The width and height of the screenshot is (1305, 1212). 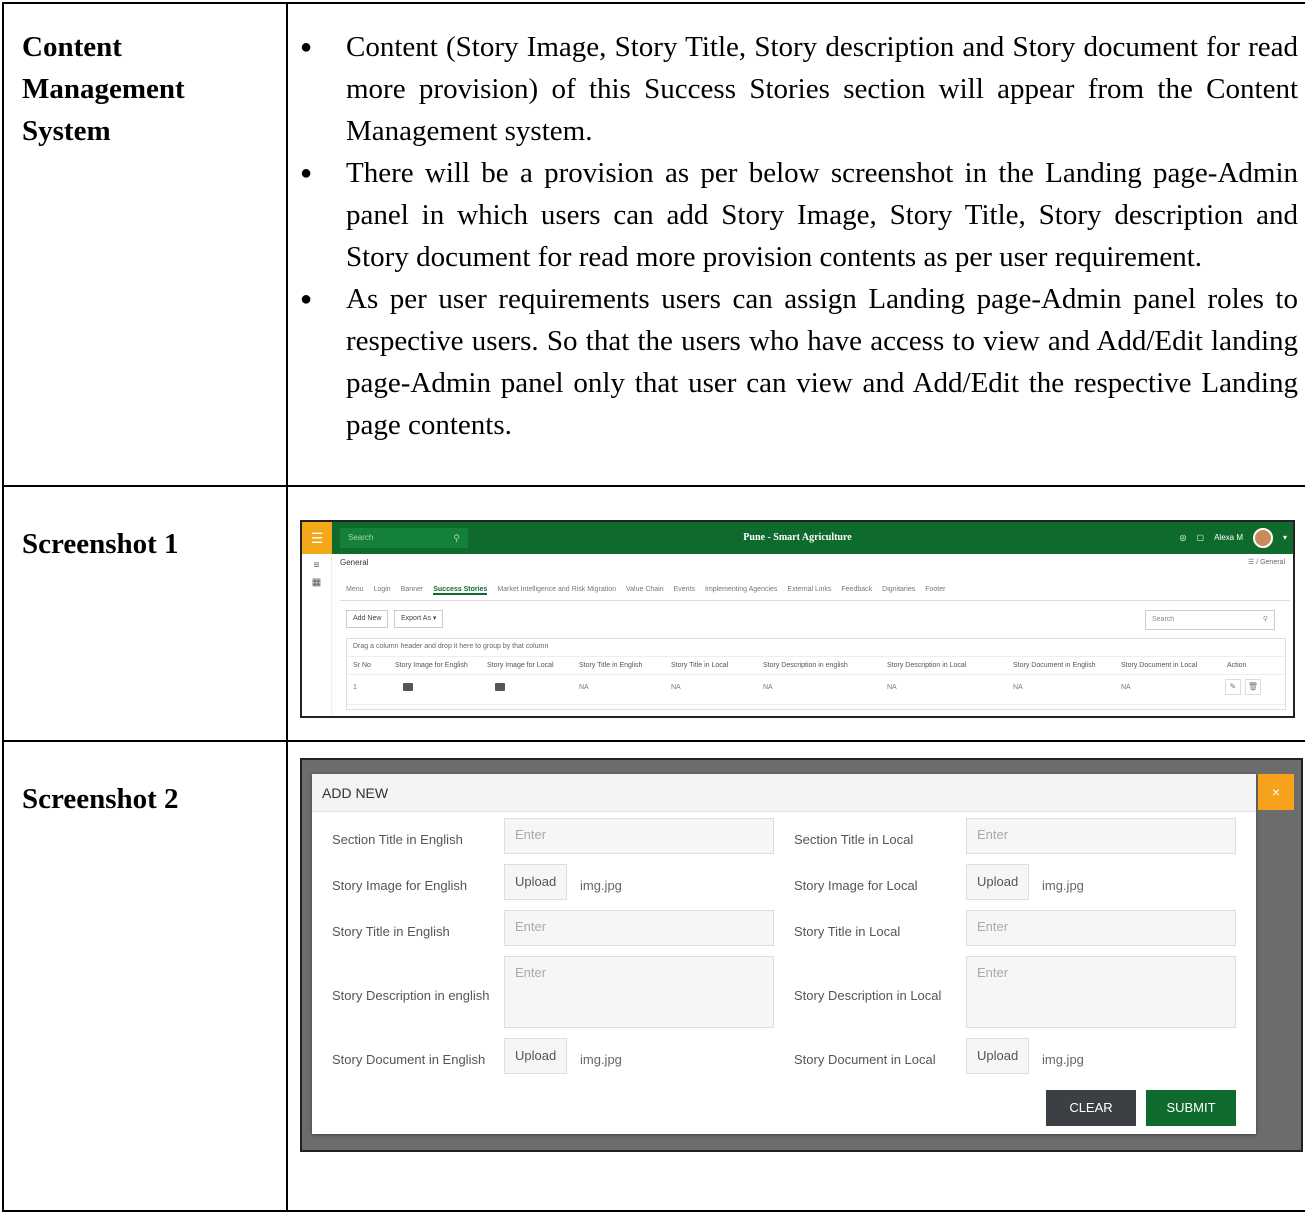 I want to click on label-story-desc-en: Story Description in english, so click(x=411, y=995).